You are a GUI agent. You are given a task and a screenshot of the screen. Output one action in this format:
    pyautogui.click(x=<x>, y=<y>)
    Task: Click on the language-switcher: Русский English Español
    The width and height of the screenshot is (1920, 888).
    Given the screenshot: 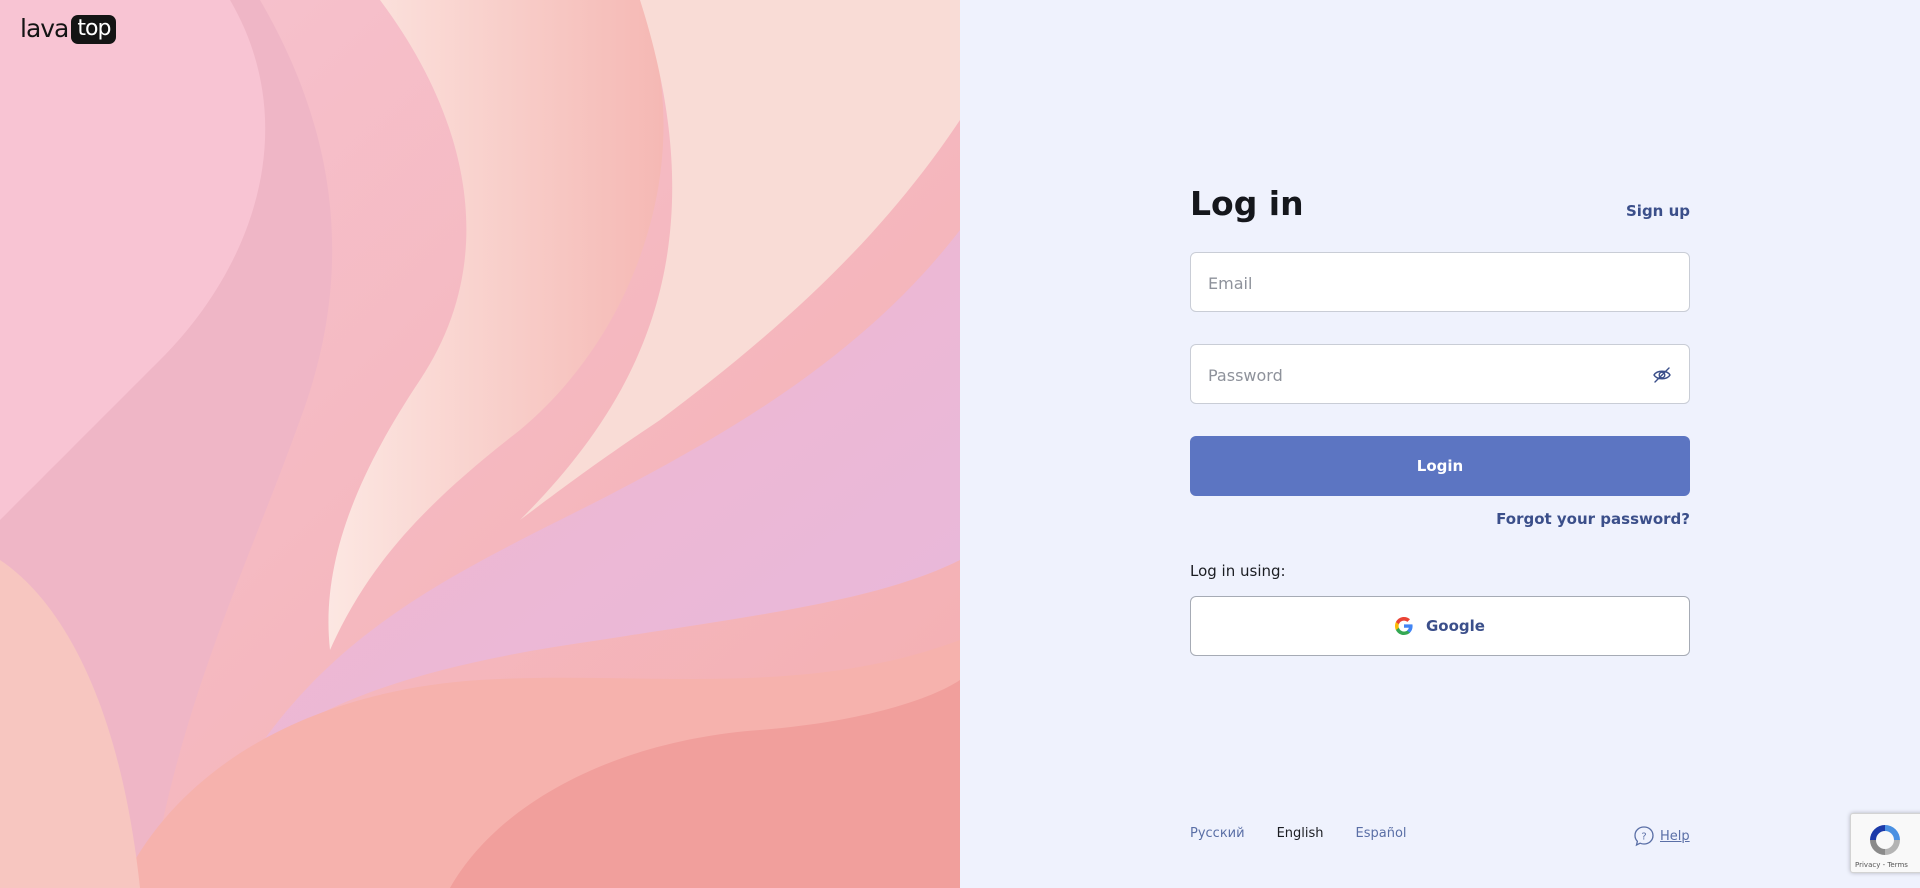 What is the action you would take?
    pyautogui.click(x=1298, y=833)
    